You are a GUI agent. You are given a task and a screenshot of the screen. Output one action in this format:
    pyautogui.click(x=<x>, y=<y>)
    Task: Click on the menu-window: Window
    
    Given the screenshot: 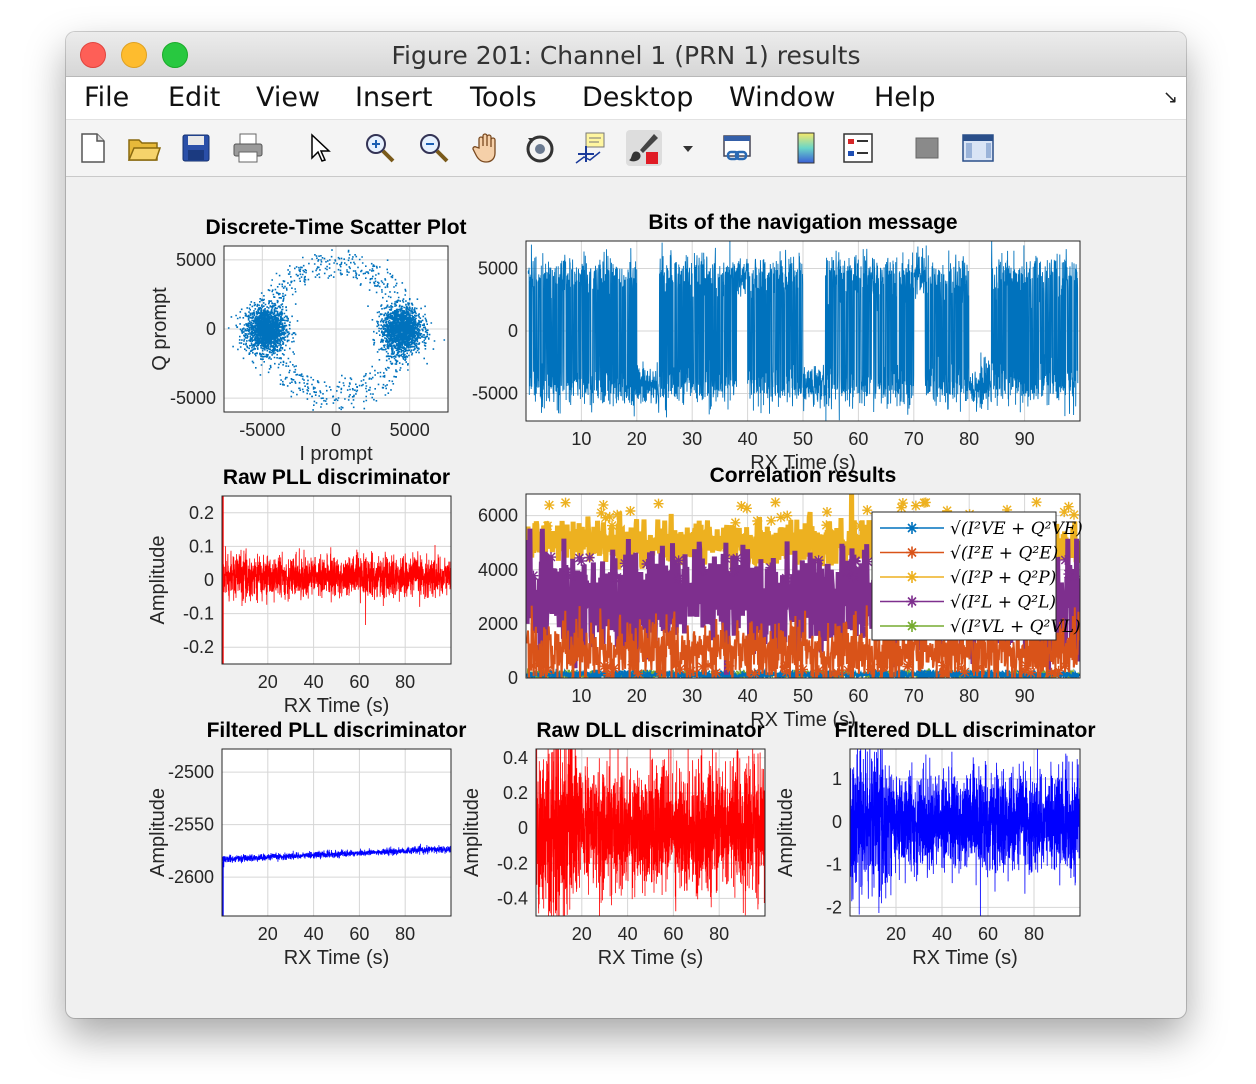 What is the action you would take?
    pyautogui.click(x=782, y=97)
    